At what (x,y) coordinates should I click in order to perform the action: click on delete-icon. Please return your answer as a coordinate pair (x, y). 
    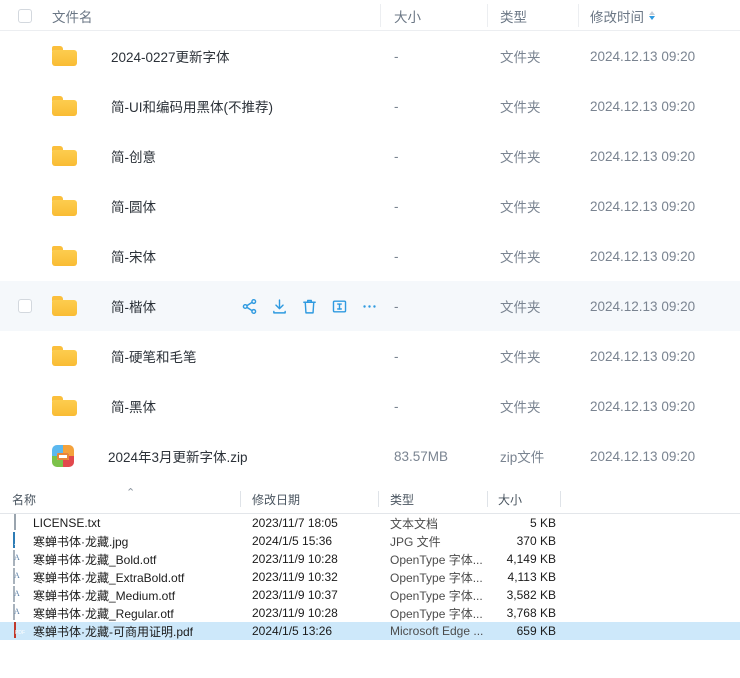
    Looking at the image, I should click on (309, 306).